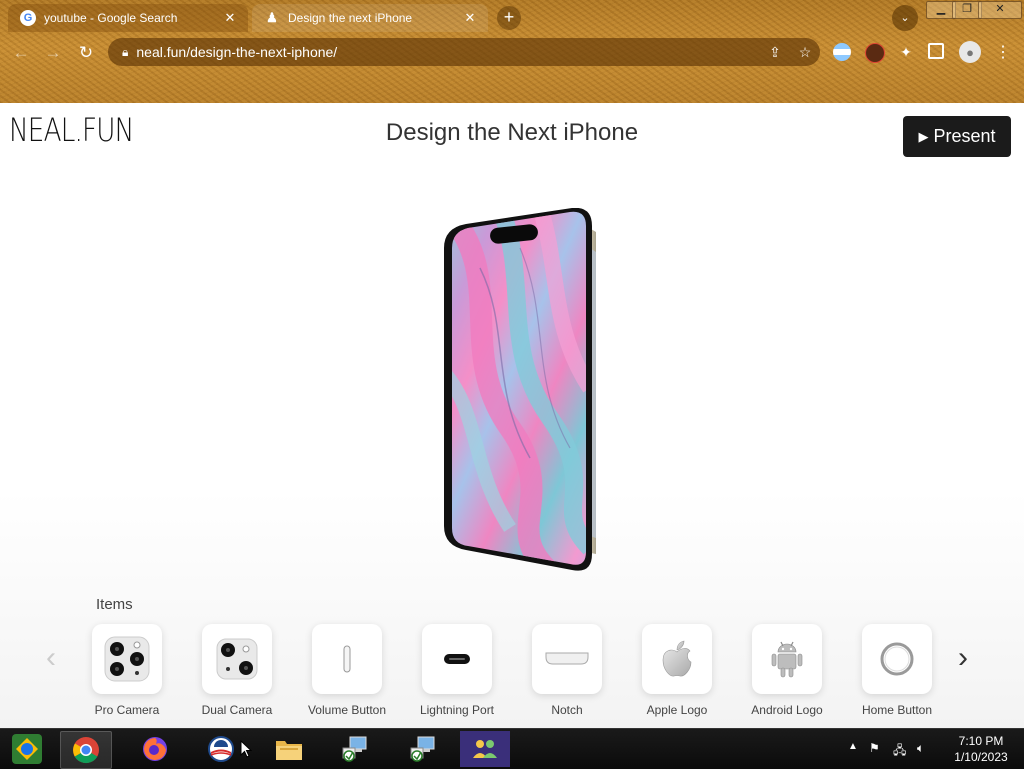 The height and width of the screenshot is (769, 1024). I want to click on present-label: Present, so click(964, 136).